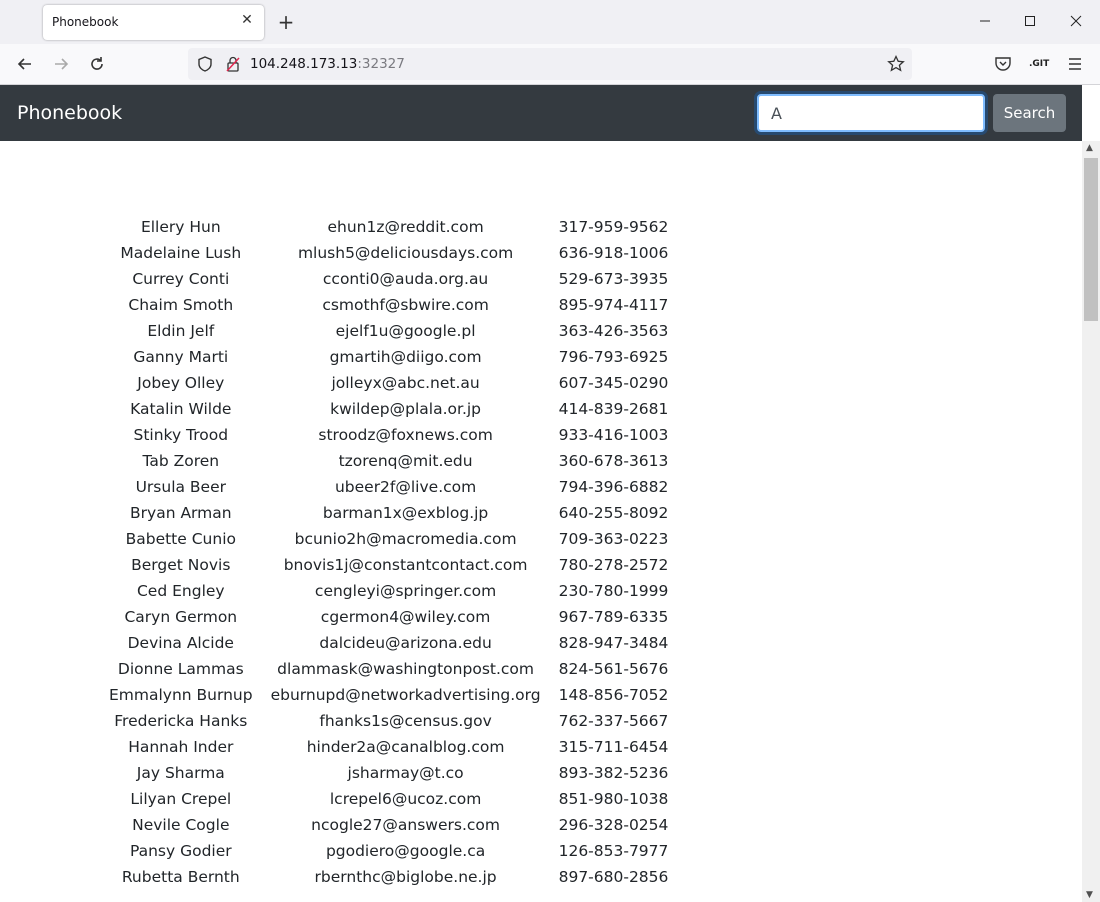  I want to click on contact-name: Currey Conti, so click(181, 279).